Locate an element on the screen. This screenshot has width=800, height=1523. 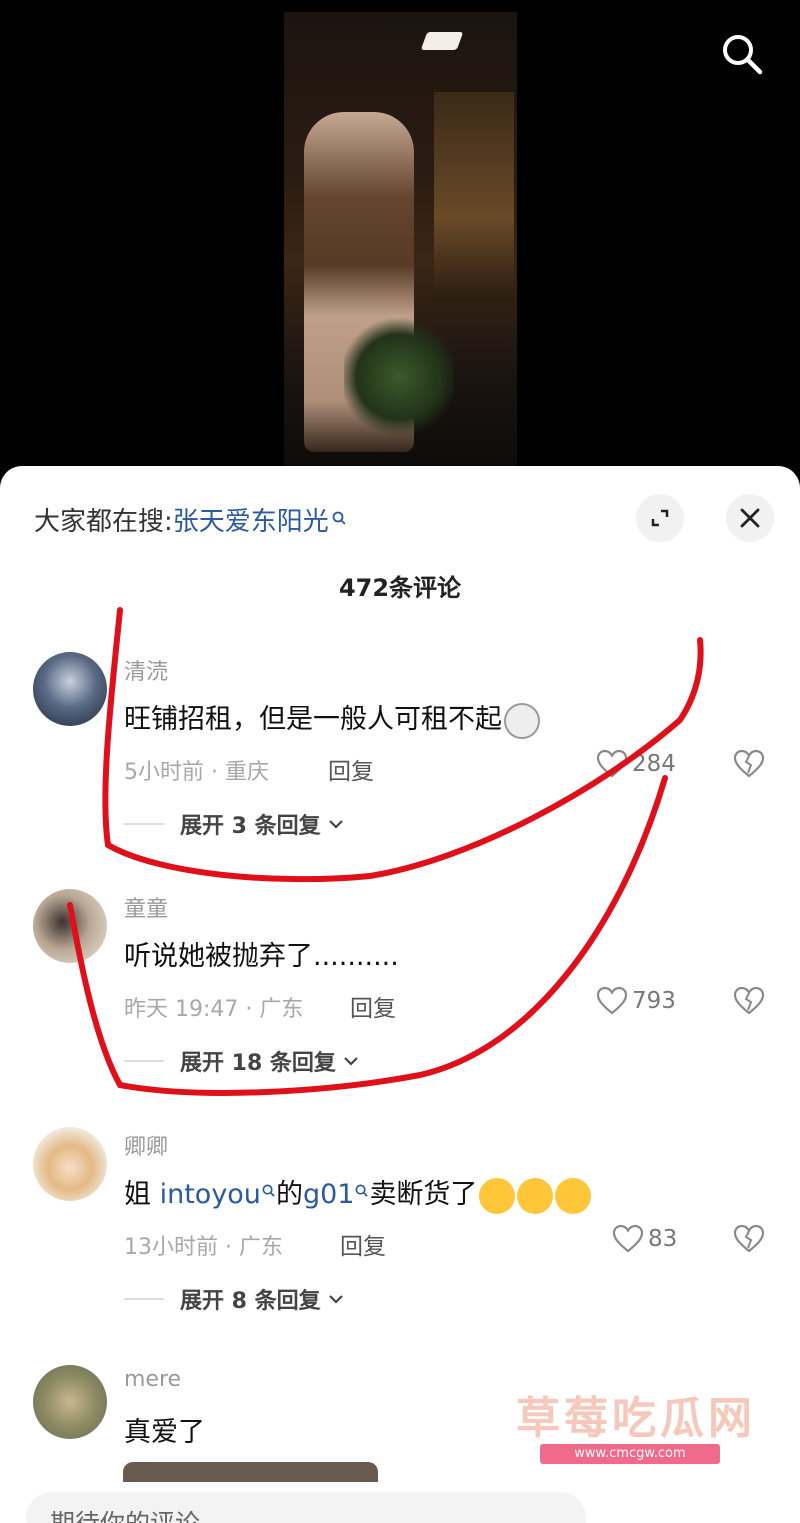
comment-meta: 5小时前 · 重庆 is located at coordinates (196, 772).